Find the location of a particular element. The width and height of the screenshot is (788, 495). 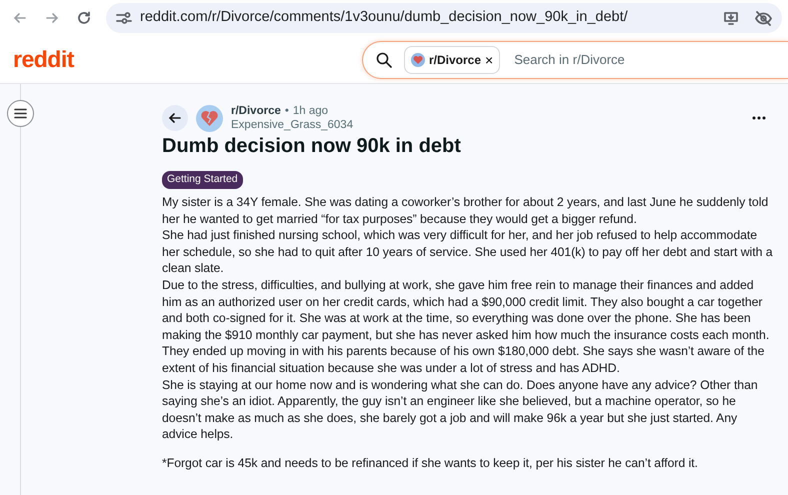

site-settings-icon is located at coordinates (124, 18).